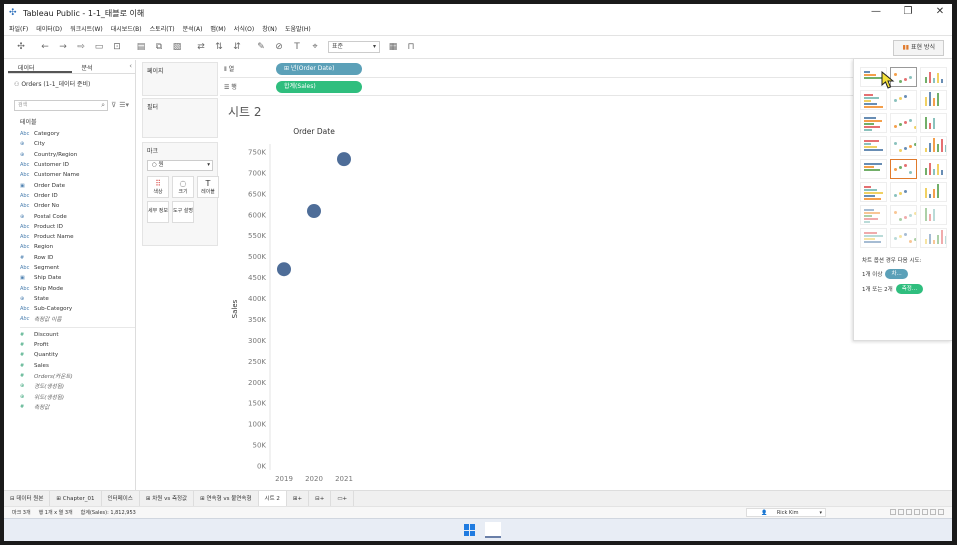 This screenshot has width=957, height=545. What do you see at coordinates (71, 196) in the screenshot?
I see `field-item: Abc Order ID` at bounding box center [71, 196].